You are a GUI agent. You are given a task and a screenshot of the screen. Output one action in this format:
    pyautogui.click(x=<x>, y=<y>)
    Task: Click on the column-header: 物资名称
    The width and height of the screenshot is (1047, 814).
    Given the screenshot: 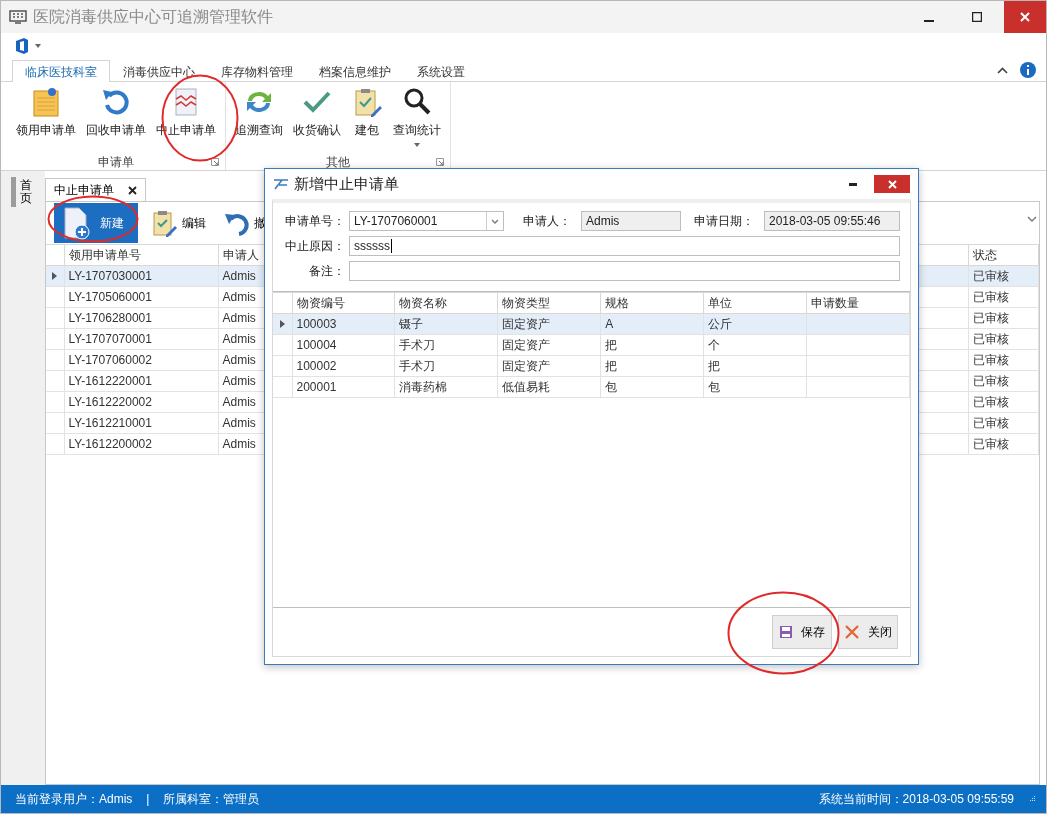 What is the action you would take?
    pyautogui.click(x=446, y=303)
    